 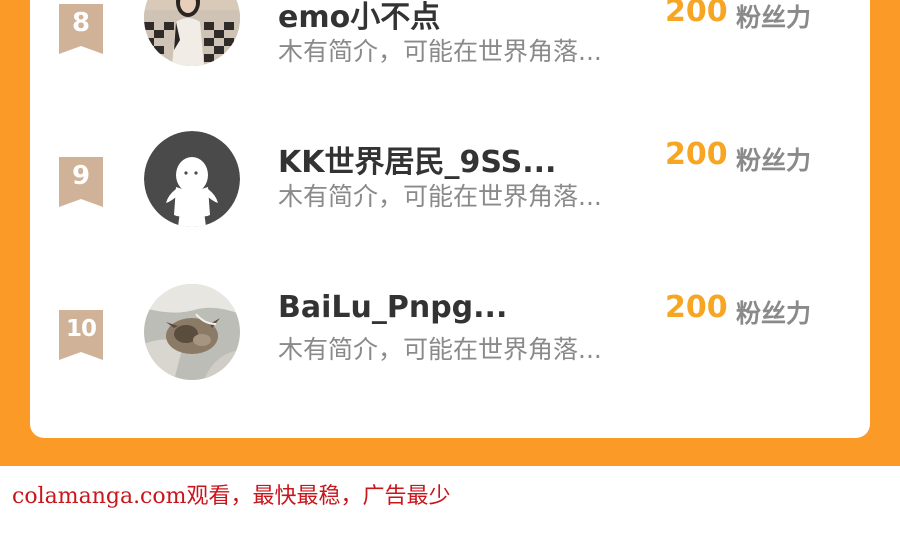 I want to click on rank-badge: 10, so click(x=81, y=335).